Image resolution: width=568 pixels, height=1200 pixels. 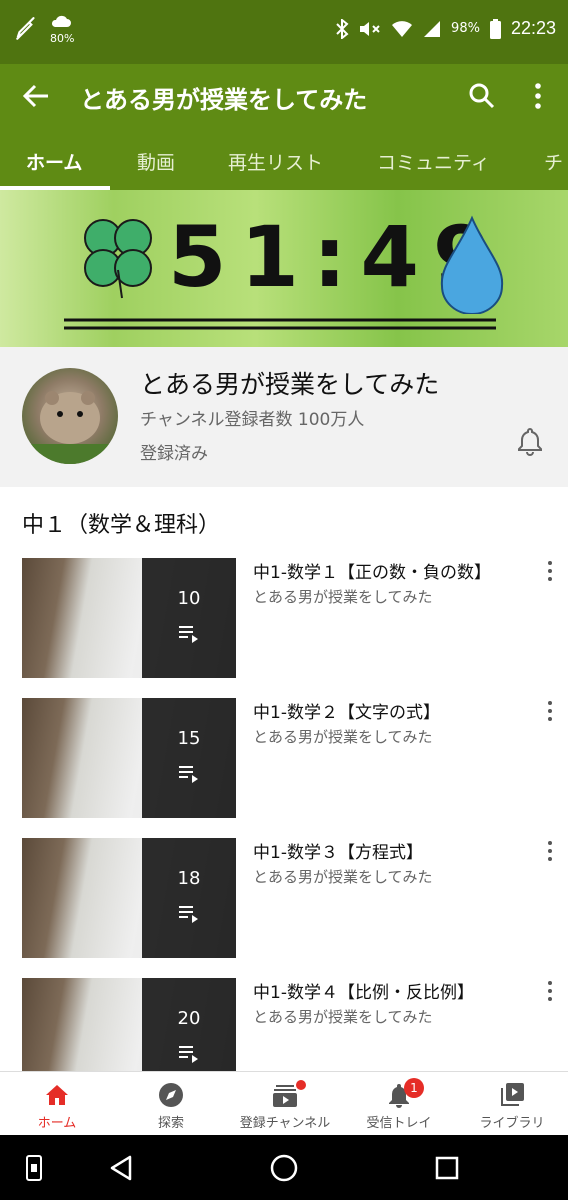 I want to click on playlist-row: 20 中1-数学４【比例・反比例】 とある男が授業をしてみた, so click(x=284, y=1024).